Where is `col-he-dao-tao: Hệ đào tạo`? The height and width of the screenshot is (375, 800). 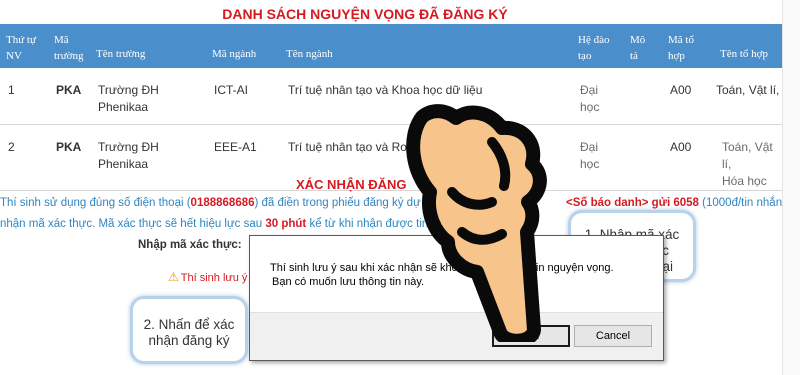
col-he-dao-tao: Hệ đào tạo is located at coordinates (598, 46).